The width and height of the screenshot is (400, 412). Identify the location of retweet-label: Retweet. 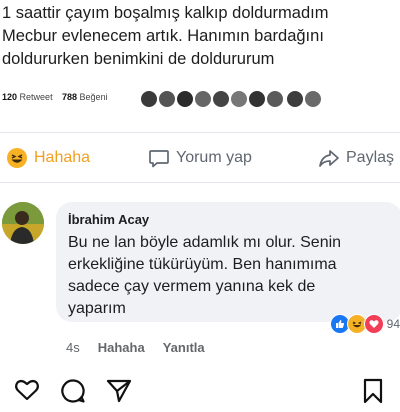
(36, 97).